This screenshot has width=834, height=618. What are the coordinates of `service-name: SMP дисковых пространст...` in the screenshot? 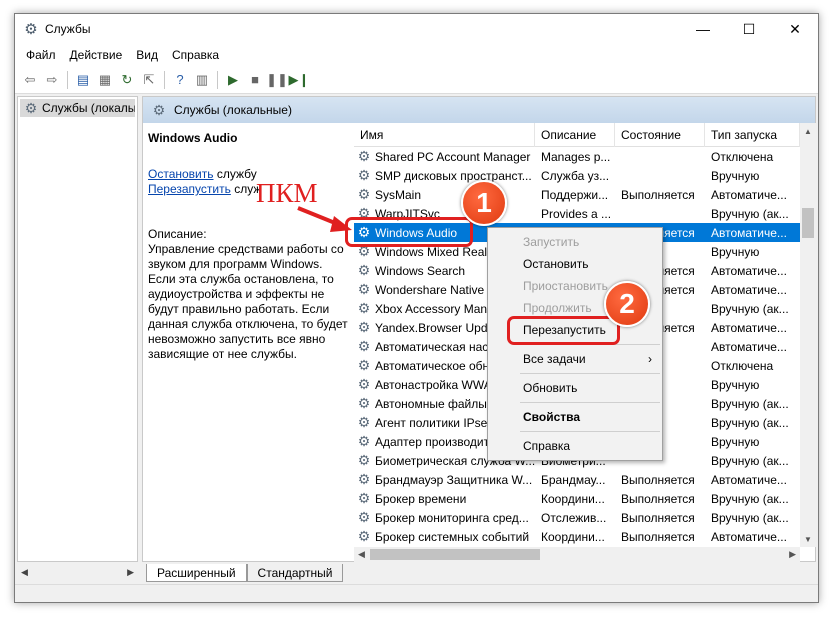 It's located at (453, 175).